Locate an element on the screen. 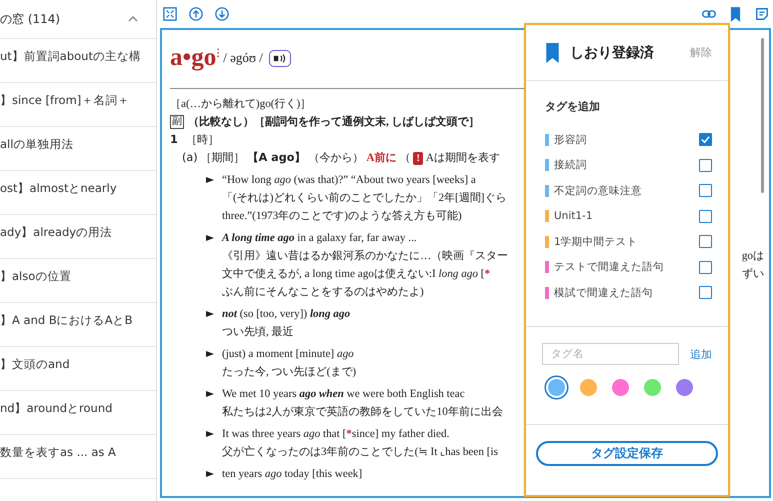  example-text: It was three years ago that [*since] my father died. is located at coordinates (336, 434).